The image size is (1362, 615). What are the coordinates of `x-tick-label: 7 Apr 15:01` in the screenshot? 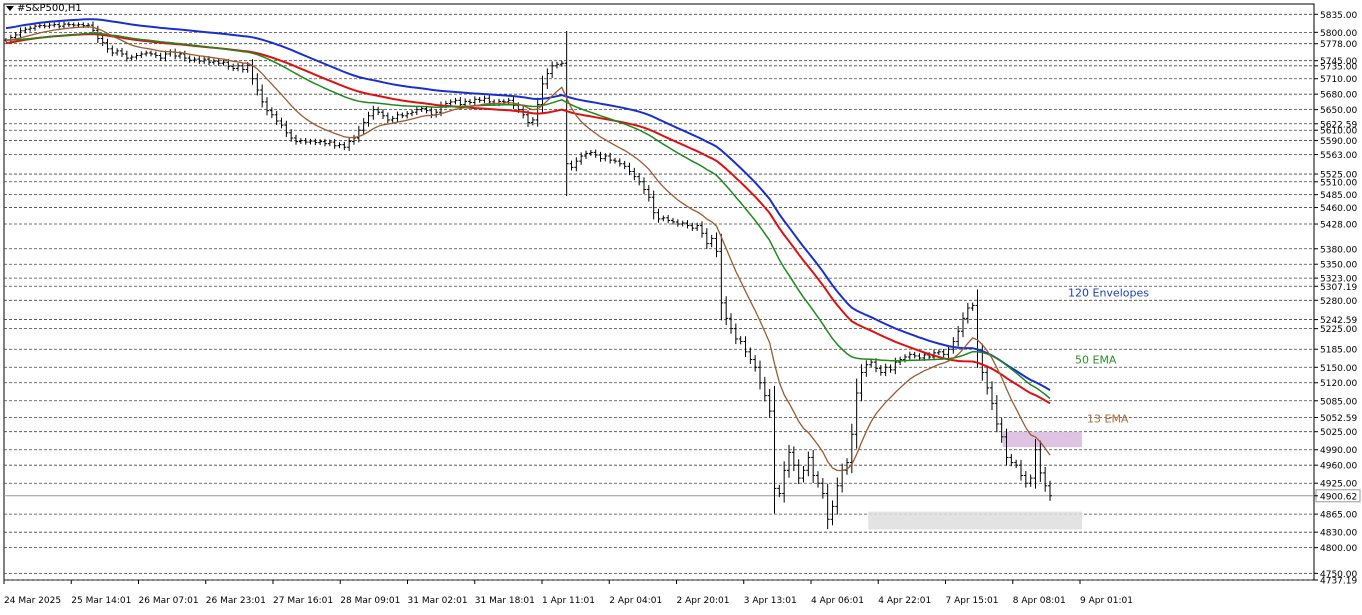 It's located at (972, 601).